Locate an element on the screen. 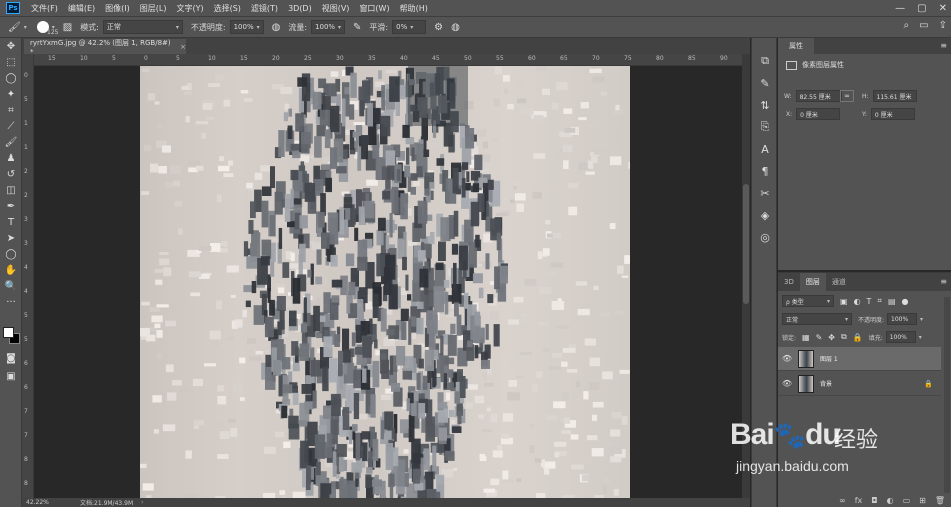 Image resolution: width=951 pixels, height=507 pixels. trash-icon: 🗑 is located at coordinates (940, 500).